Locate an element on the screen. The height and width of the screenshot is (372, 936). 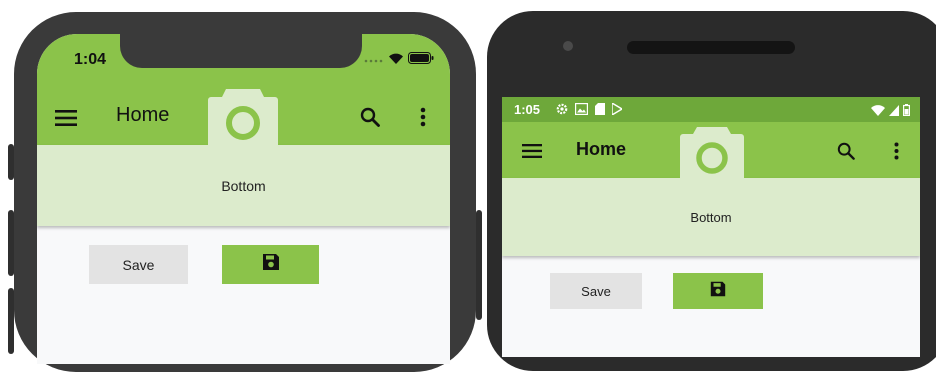
status-time: 1:05 is located at coordinates (527, 109).